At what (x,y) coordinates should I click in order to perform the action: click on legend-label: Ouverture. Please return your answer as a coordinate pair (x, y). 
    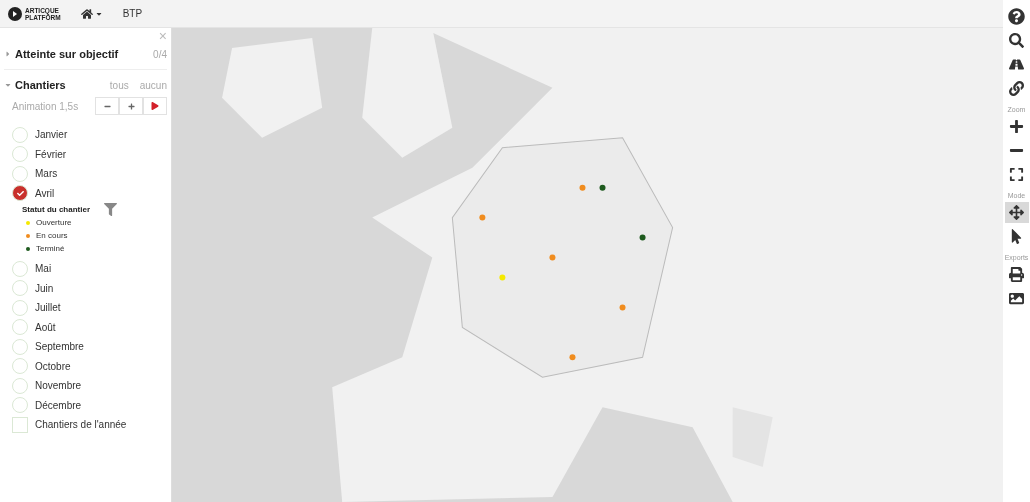
    Looking at the image, I should click on (54, 222).